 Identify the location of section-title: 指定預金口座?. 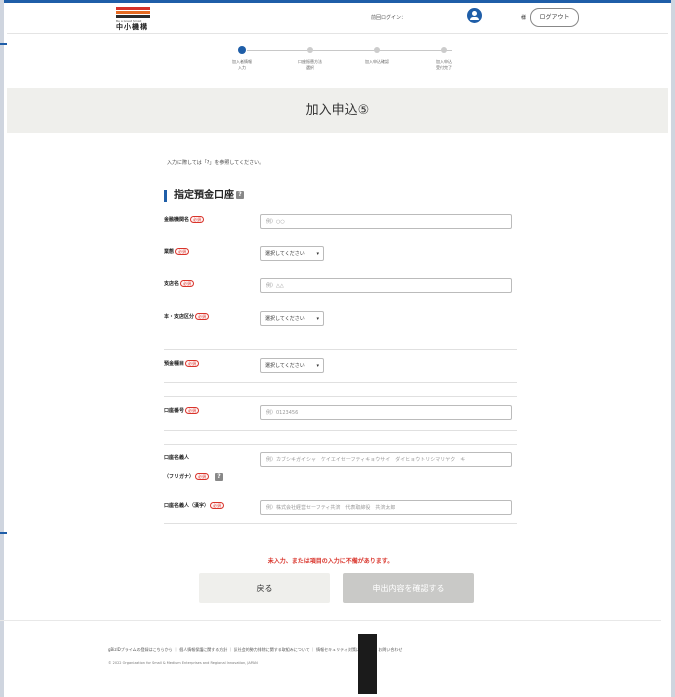
(204, 196).